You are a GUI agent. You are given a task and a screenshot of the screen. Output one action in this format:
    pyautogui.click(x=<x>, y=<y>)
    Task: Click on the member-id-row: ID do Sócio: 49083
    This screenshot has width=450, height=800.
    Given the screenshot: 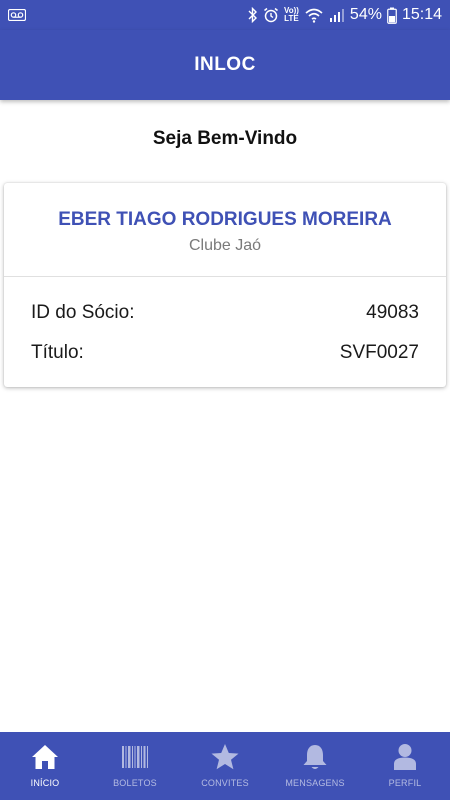 What is the action you would take?
    pyautogui.click(x=225, y=313)
    